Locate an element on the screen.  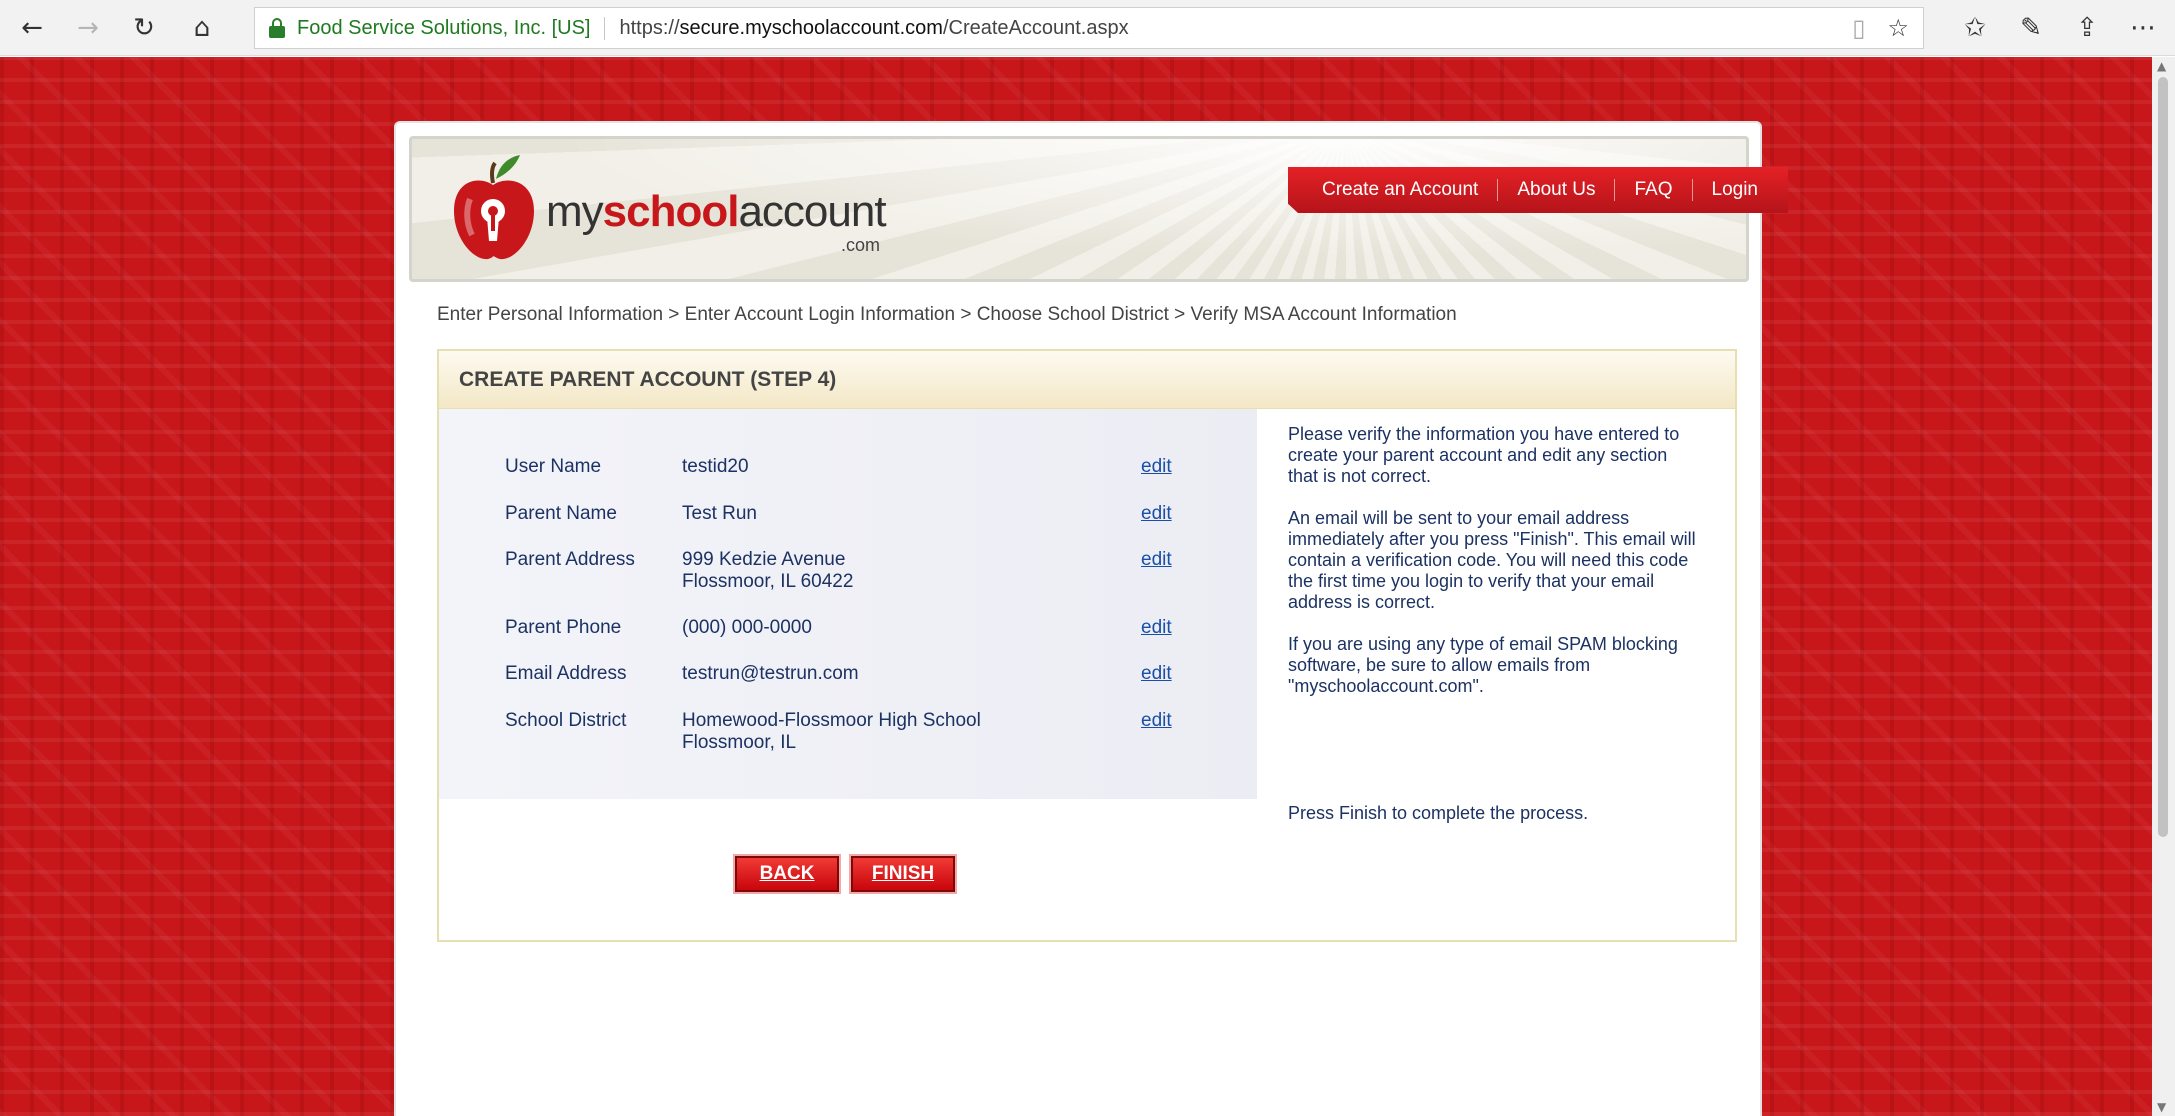
home-icon: ⌂ is located at coordinates (202, 28).